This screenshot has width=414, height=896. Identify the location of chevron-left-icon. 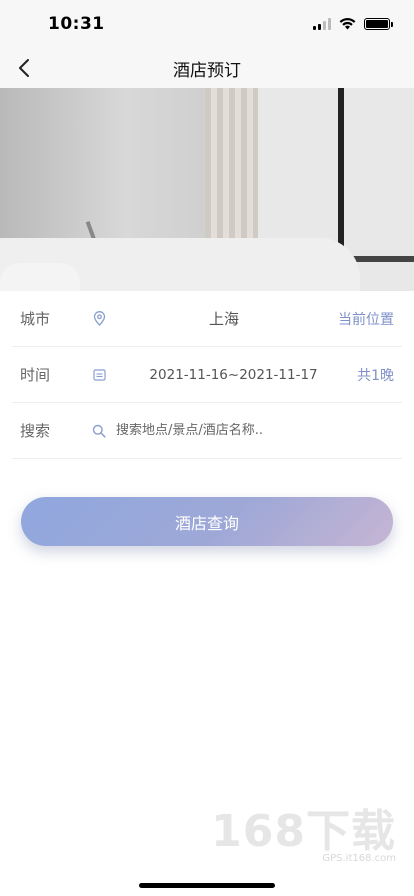
(24, 68).